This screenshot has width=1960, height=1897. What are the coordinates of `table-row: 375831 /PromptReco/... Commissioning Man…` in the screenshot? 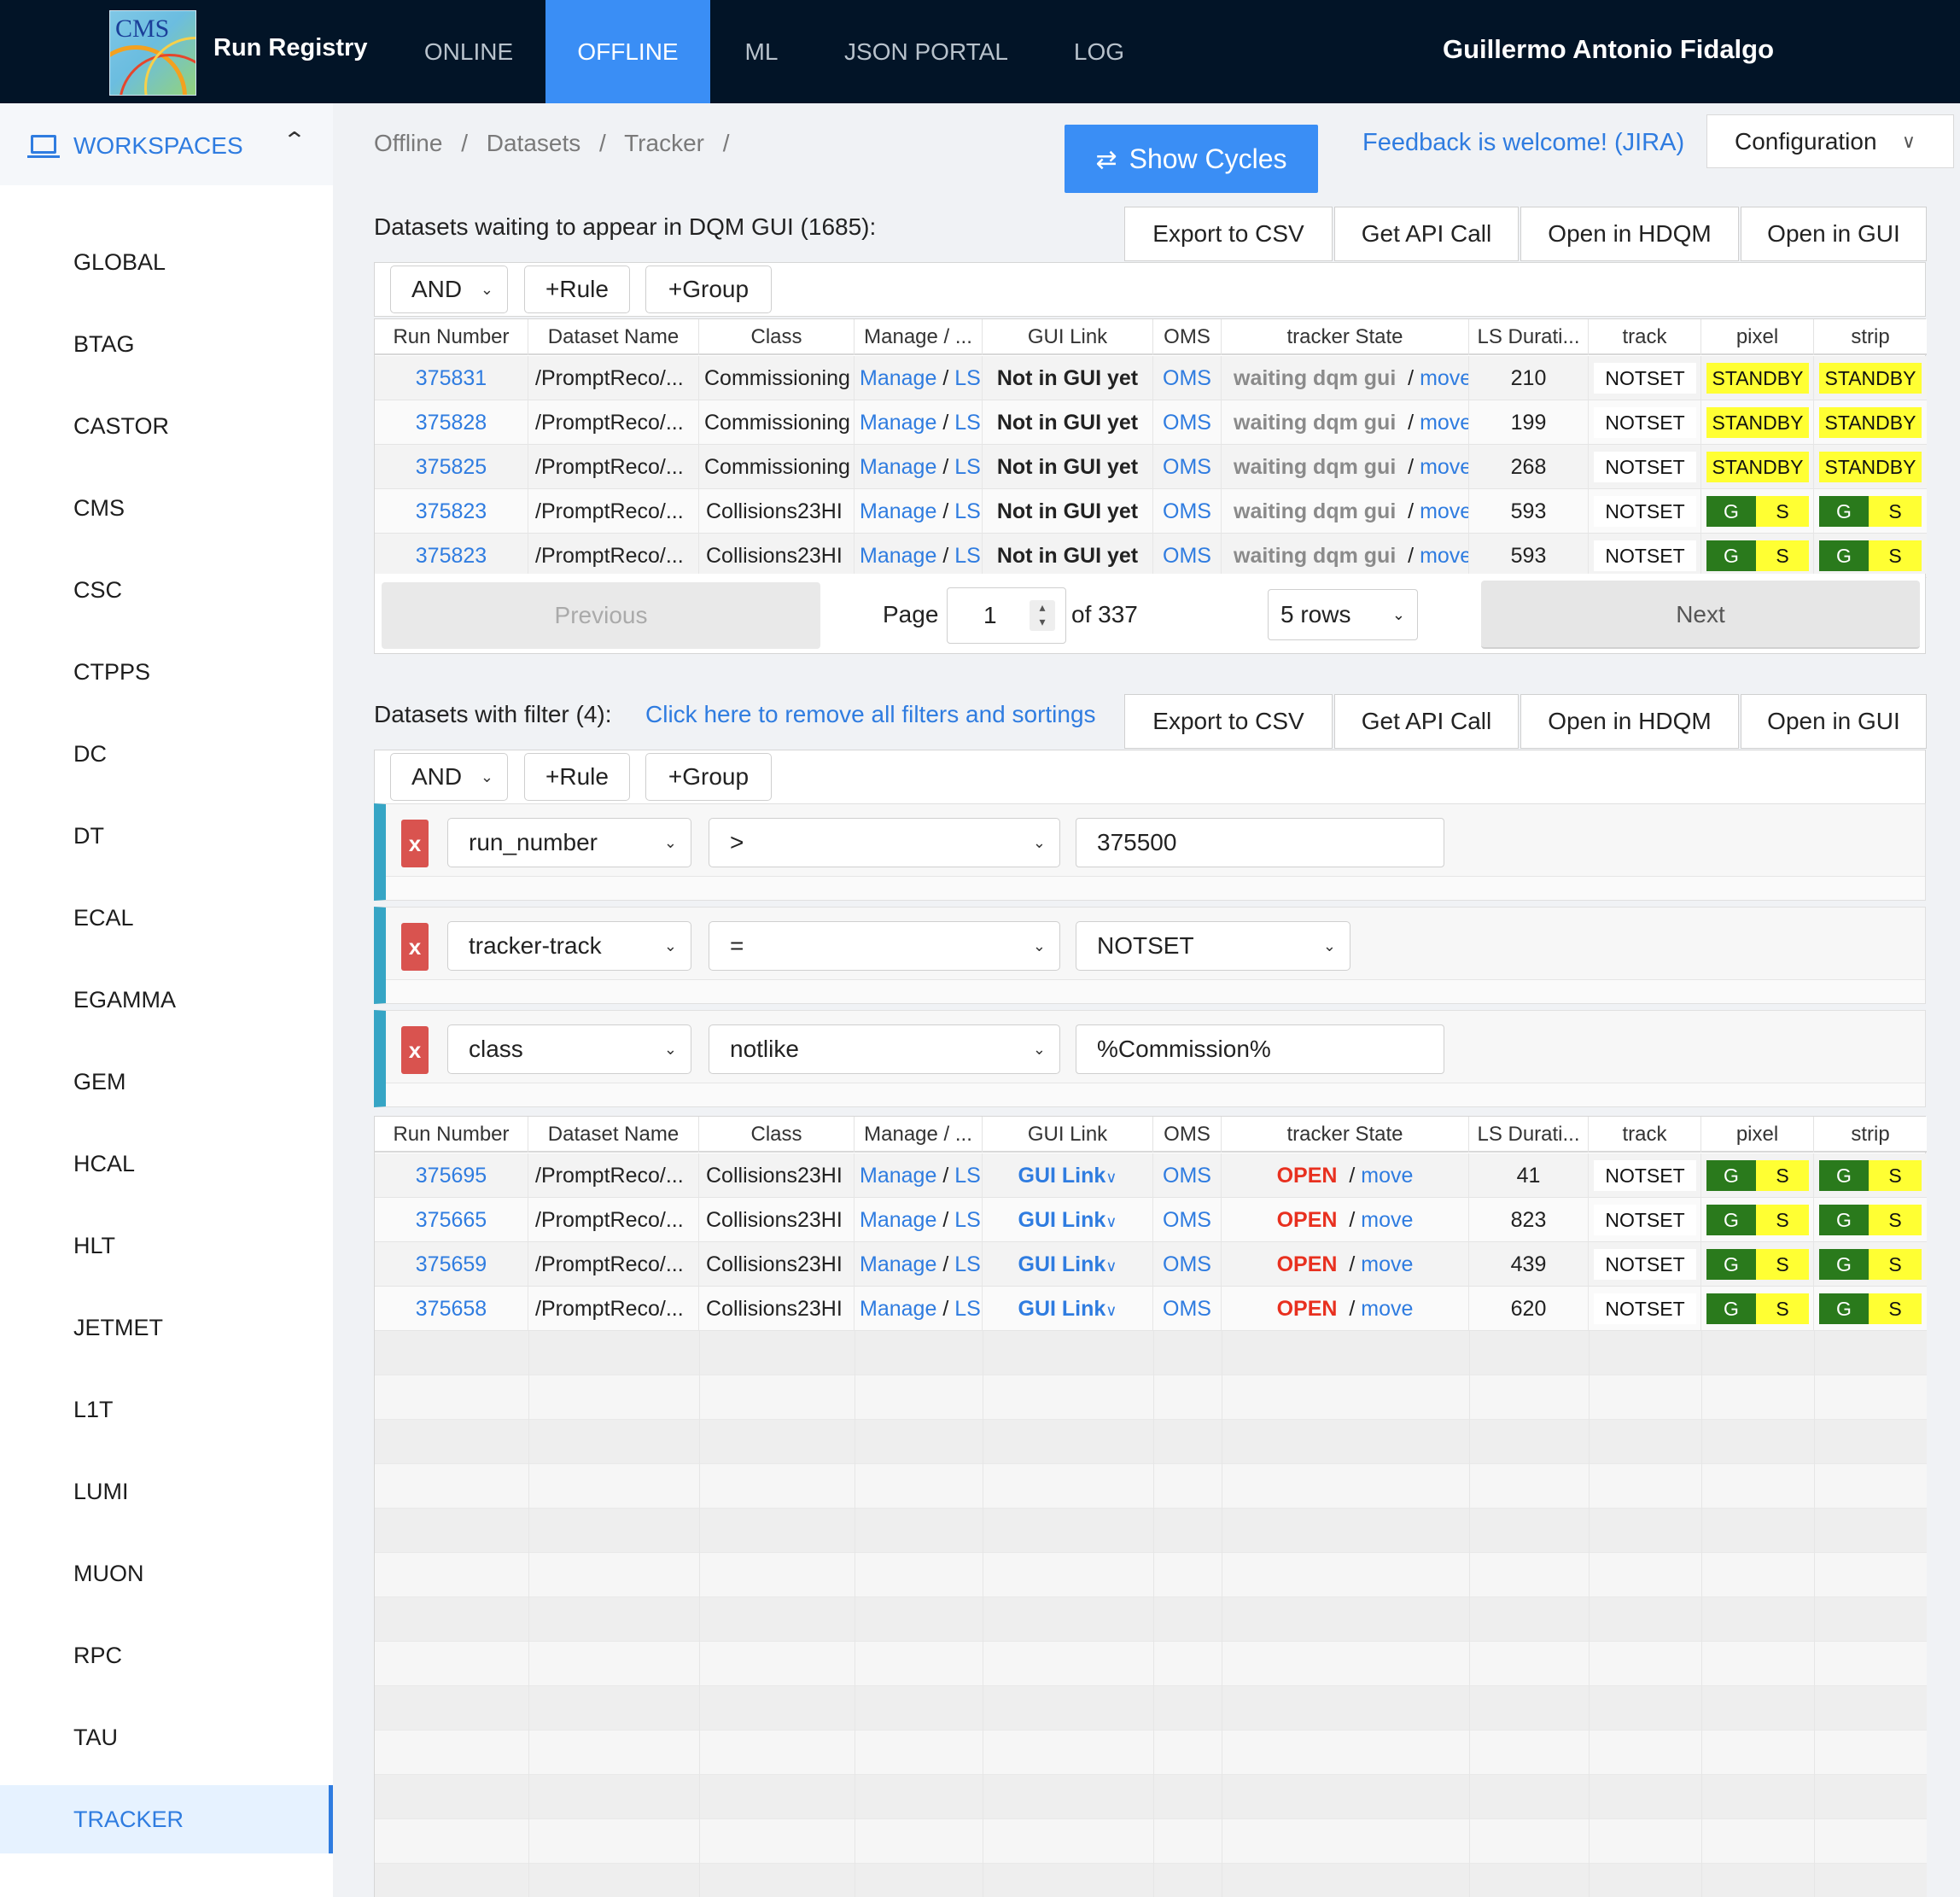 It's located at (1151, 378).